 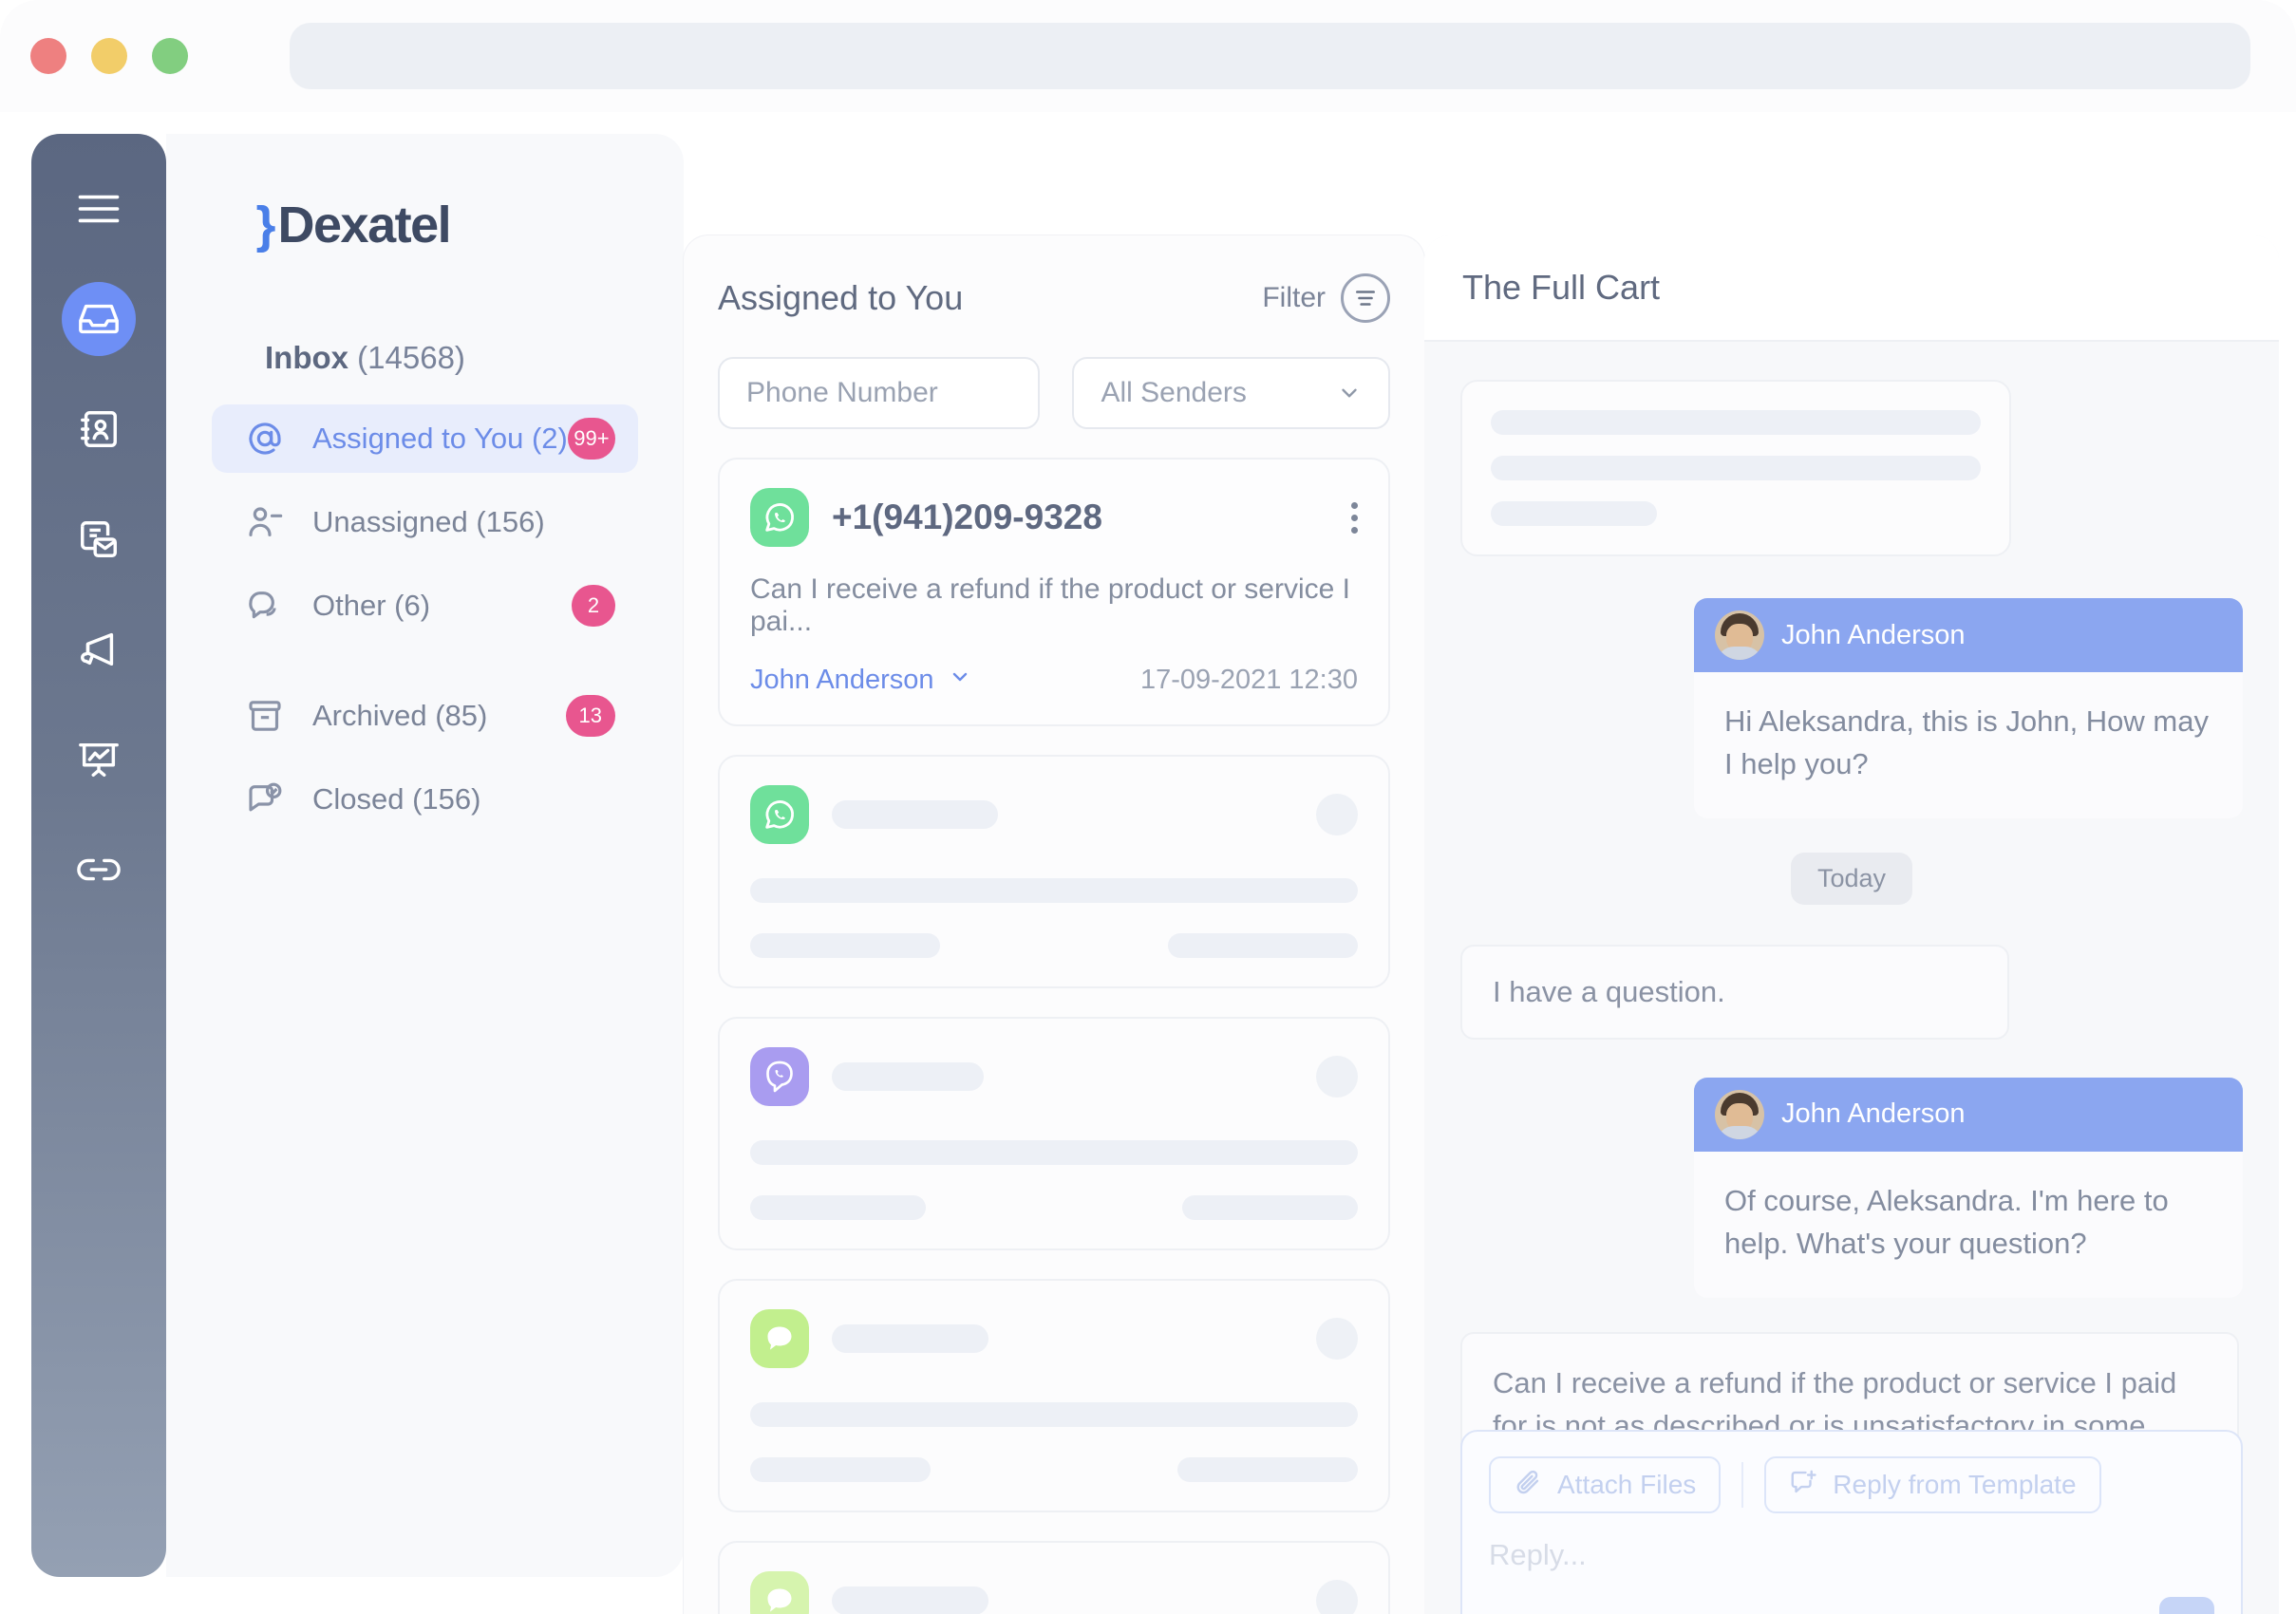 What do you see at coordinates (593, 606) in the screenshot?
I see `sidebar-item-badge: 2` at bounding box center [593, 606].